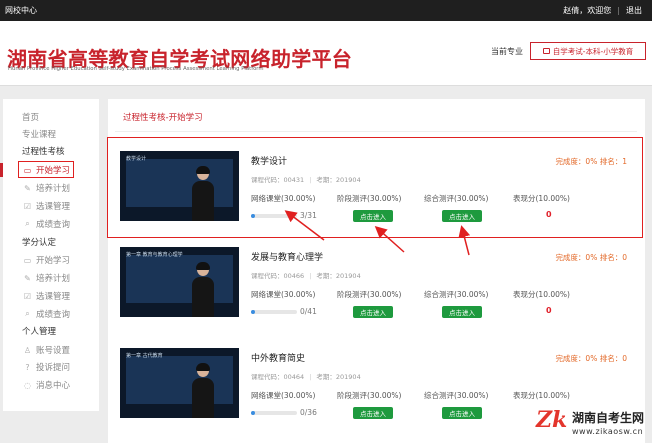 The width and height of the screenshot is (652, 443). I want to click on watermark-url: www.zikaosw.cn, so click(608, 431).